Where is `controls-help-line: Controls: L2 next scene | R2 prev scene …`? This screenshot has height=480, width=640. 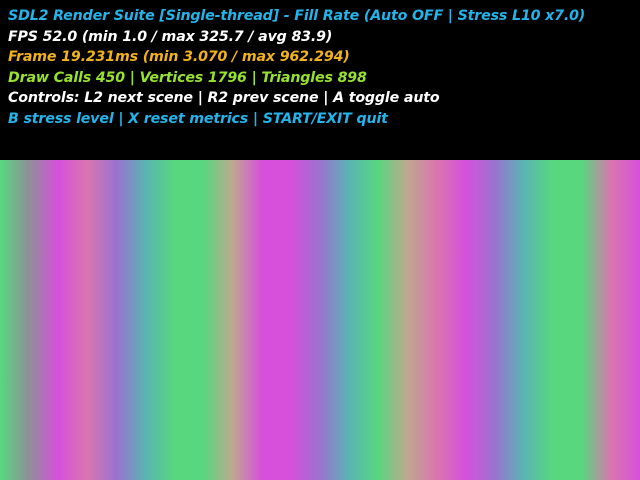
controls-help-line: Controls: L2 next scene | R2 prev scene … is located at coordinates (224, 98).